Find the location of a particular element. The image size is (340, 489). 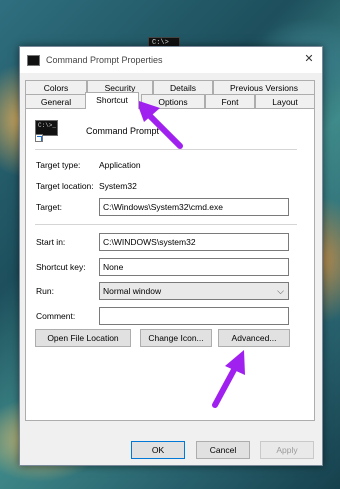

run-label: Run: is located at coordinates (45, 291).